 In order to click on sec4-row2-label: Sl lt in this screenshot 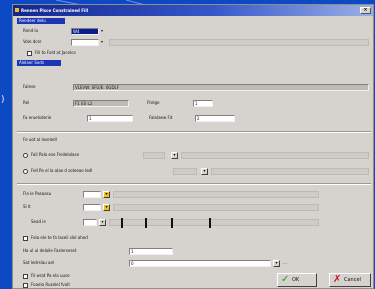, I will do `click(27, 206)`.